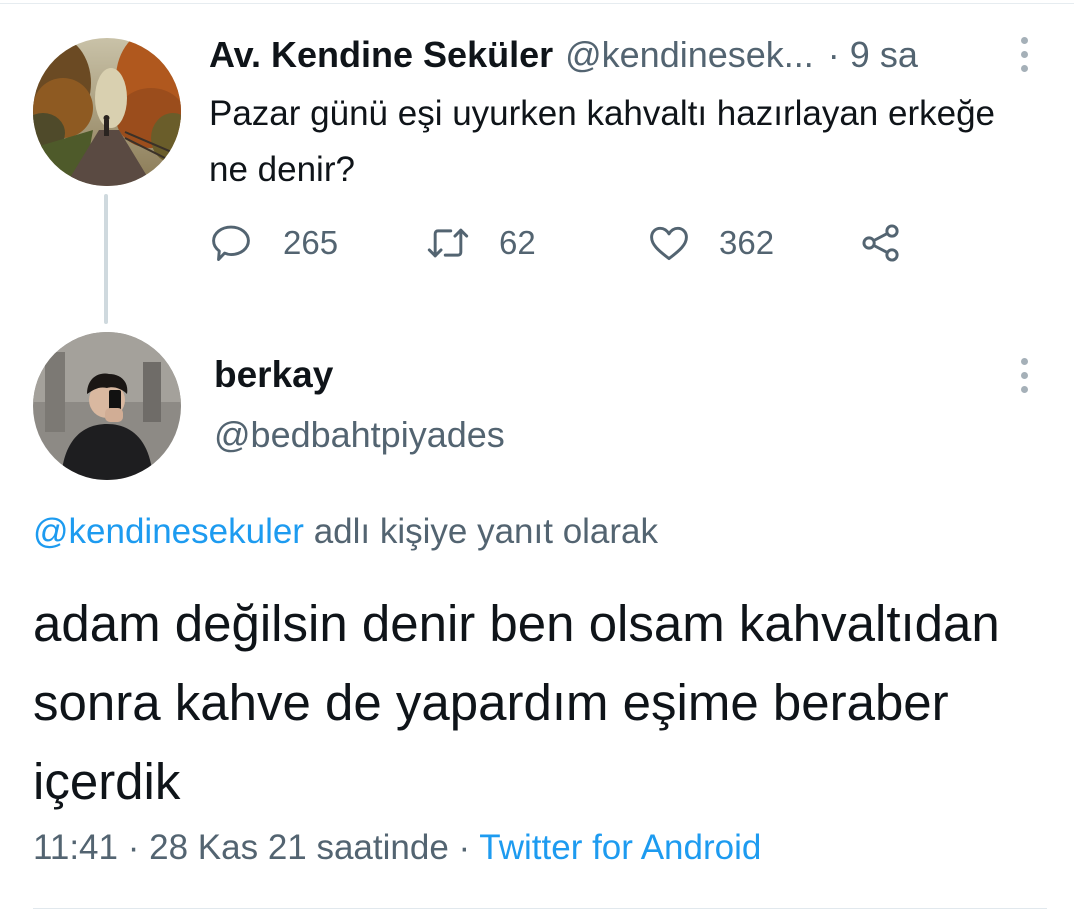  I want to click on like-button: 362, so click(710, 243).